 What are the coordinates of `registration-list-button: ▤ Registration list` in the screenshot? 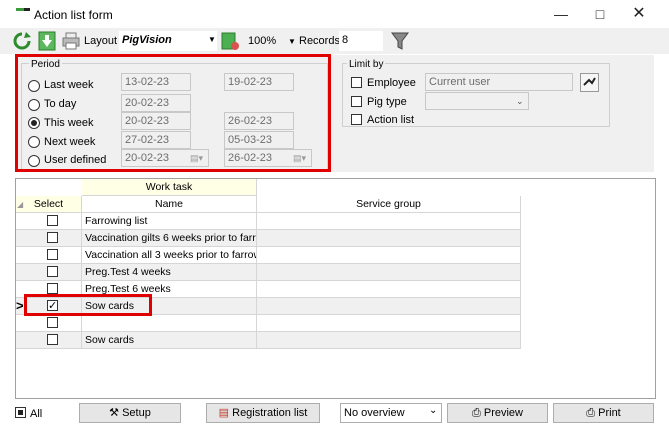 It's located at (263, 413).